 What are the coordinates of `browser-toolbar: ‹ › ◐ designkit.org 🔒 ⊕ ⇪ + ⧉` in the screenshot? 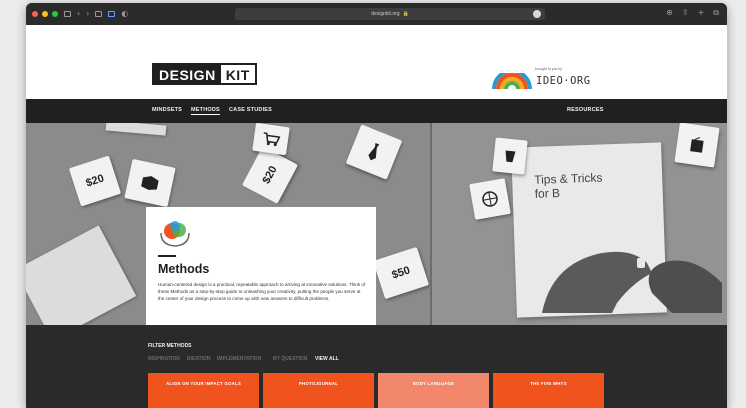 It's located at (376, 14).